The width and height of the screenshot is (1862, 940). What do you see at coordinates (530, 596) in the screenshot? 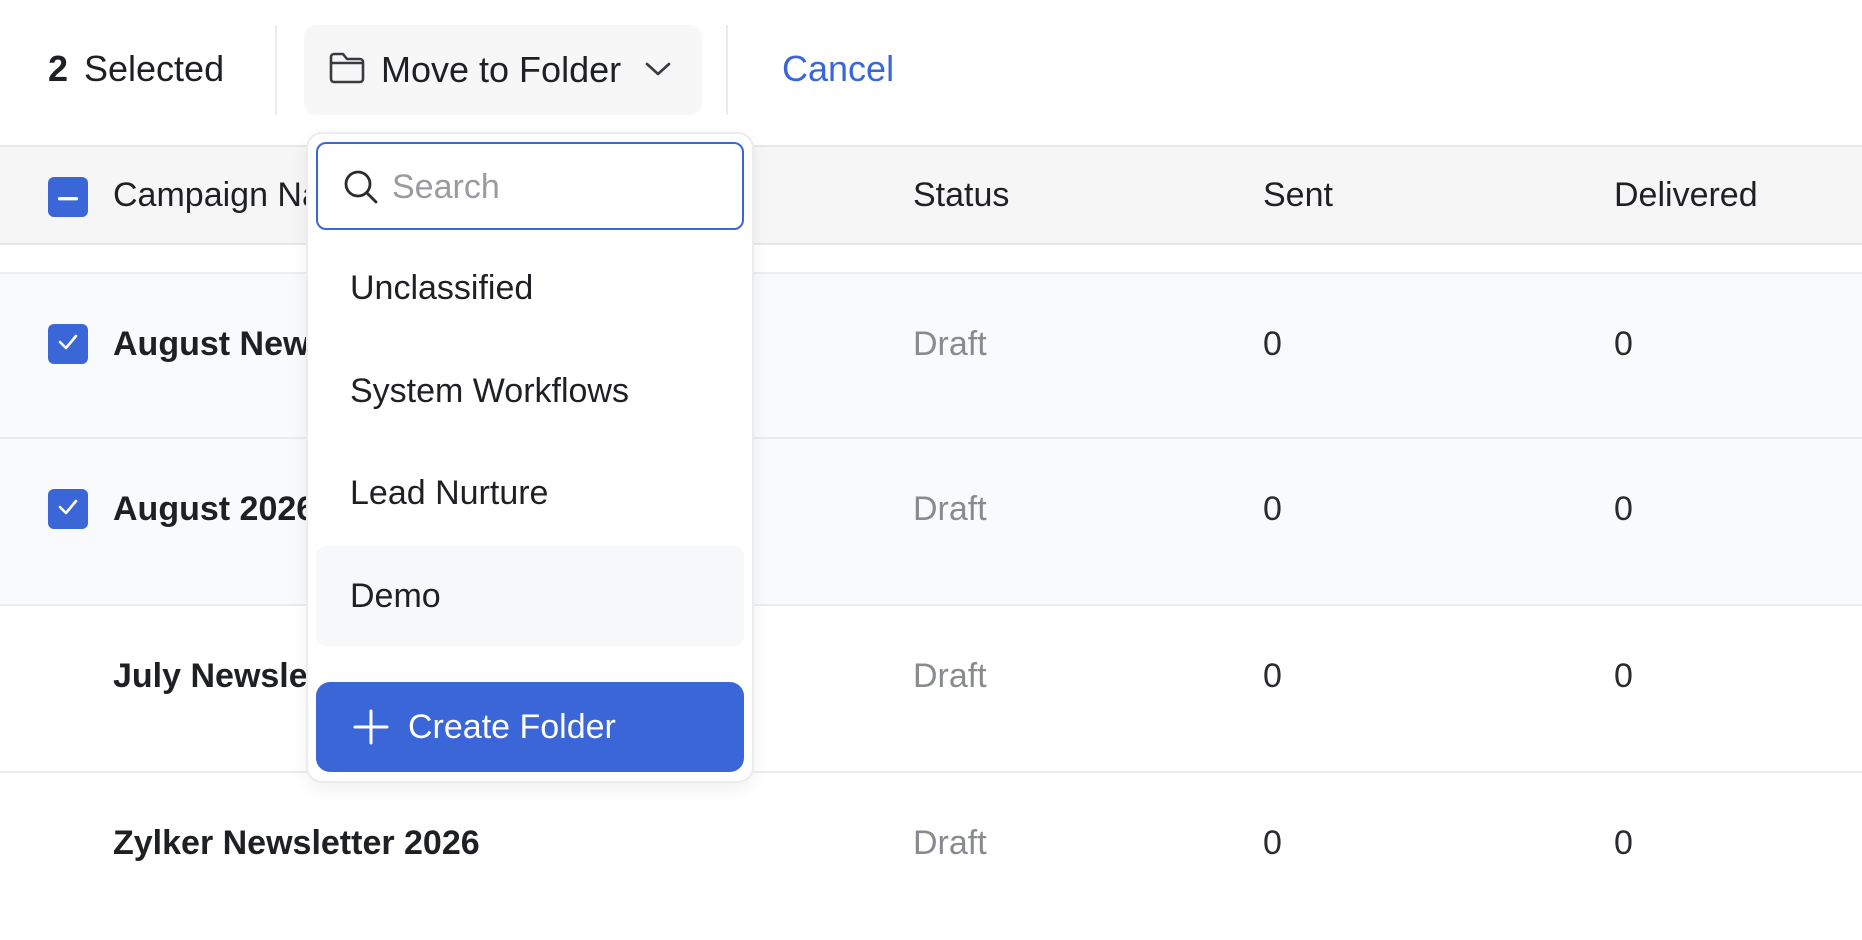
I see `folder-option-demo: Demo` at bounding box center [530, 596].